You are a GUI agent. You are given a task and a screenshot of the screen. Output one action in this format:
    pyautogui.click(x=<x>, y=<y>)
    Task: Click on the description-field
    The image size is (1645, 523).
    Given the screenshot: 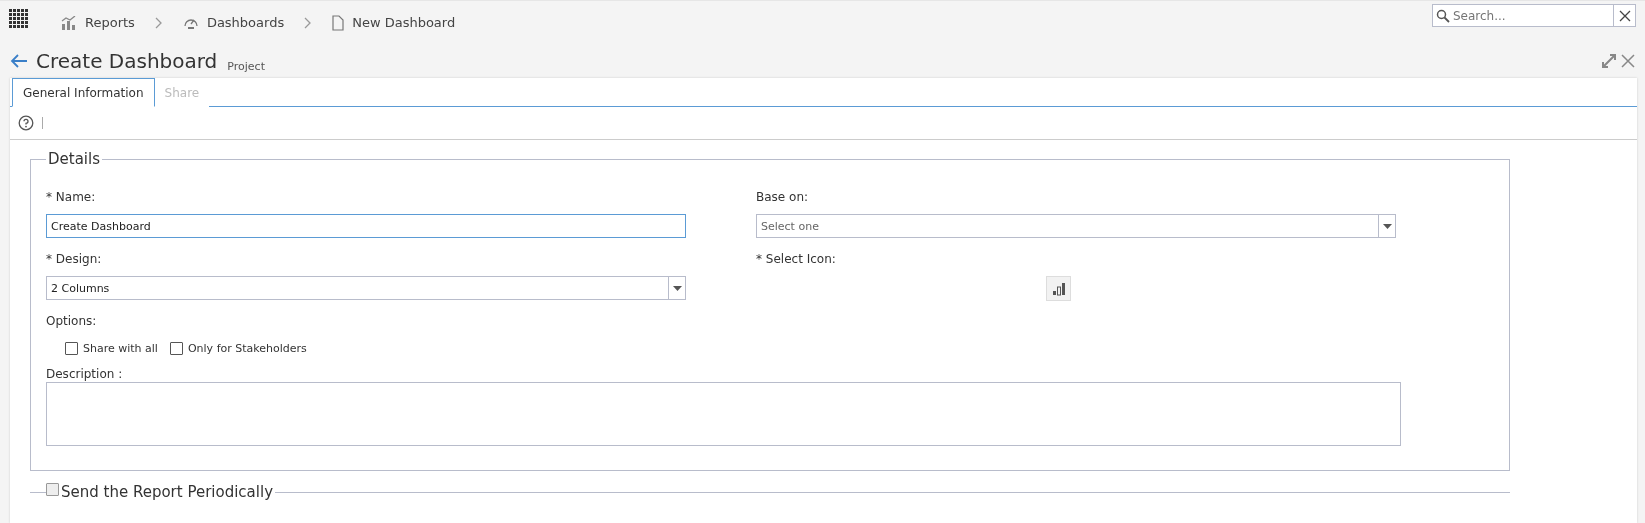 What is the action you would take?
    pyautogui.click(x=723, y=414)
    